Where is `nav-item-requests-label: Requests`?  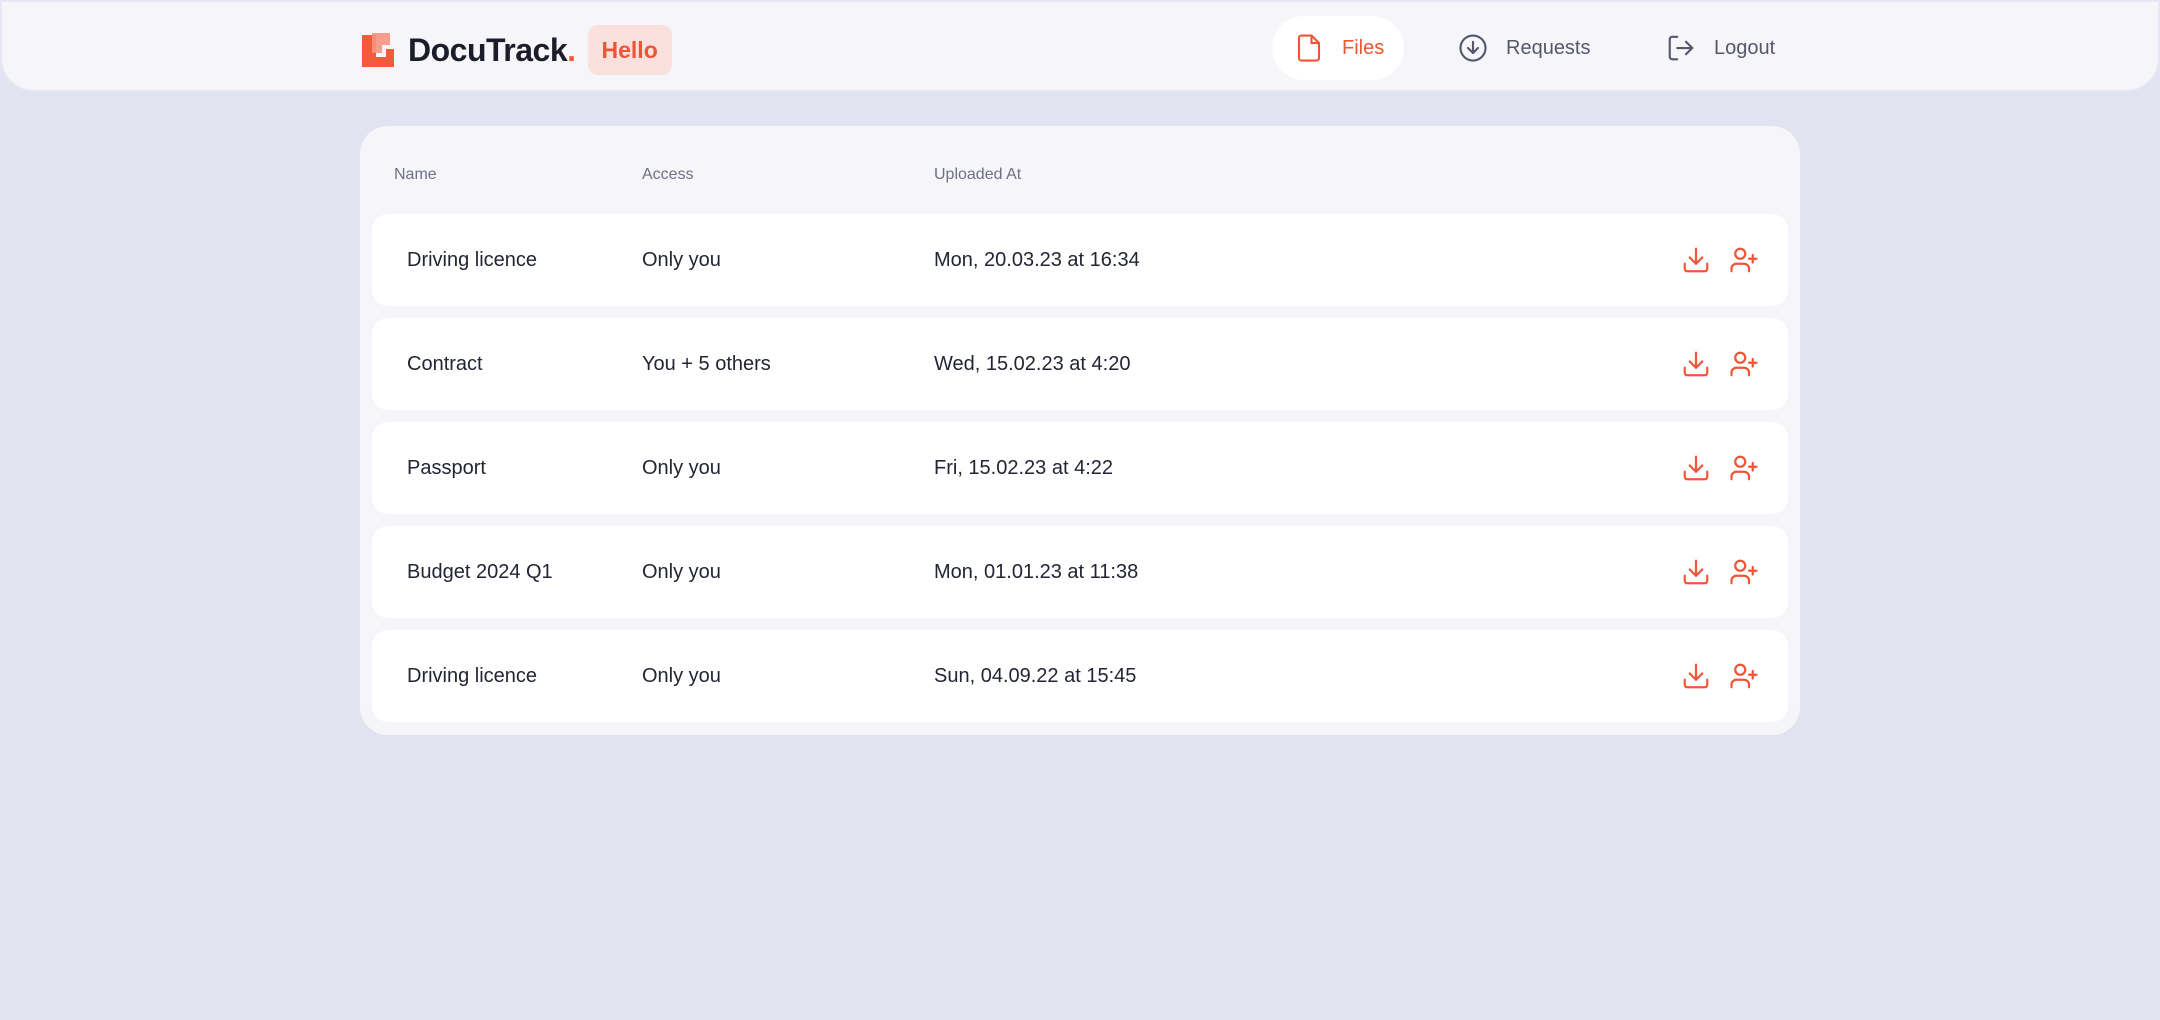 nav-item-requests-label: Requests is located at coordinates (1548, 47).